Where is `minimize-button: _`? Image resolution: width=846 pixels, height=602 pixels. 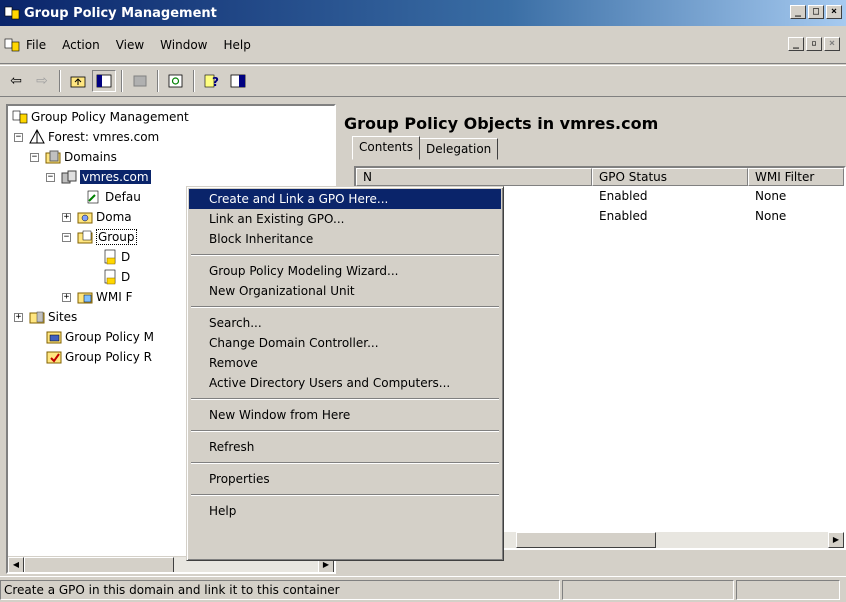 minimize-button: _ is located at coordinates (798, 12).